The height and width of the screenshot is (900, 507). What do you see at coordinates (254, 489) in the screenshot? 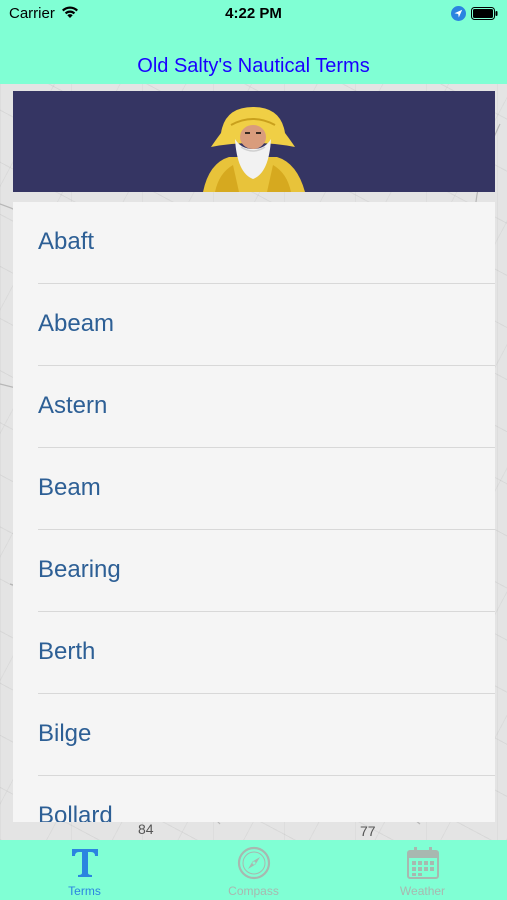
I see `list-item: Beam` at bounding box center [254, 489].